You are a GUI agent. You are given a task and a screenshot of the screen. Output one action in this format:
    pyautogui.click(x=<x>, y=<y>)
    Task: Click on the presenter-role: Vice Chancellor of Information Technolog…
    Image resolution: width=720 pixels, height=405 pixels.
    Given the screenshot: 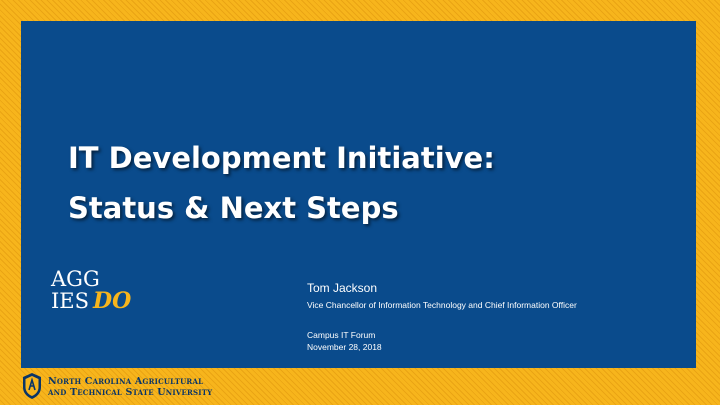 What is the action you would take?
    pyautogui.click(x=442, y=305)
    